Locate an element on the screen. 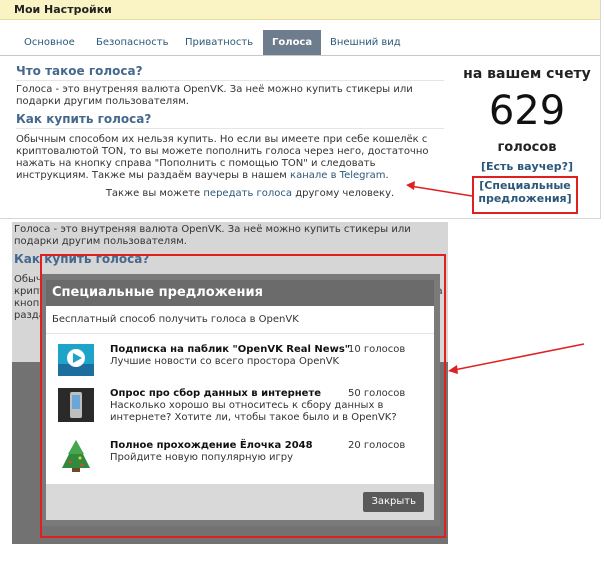  tab-votes: Голоса is located at coordinates (292, 42).